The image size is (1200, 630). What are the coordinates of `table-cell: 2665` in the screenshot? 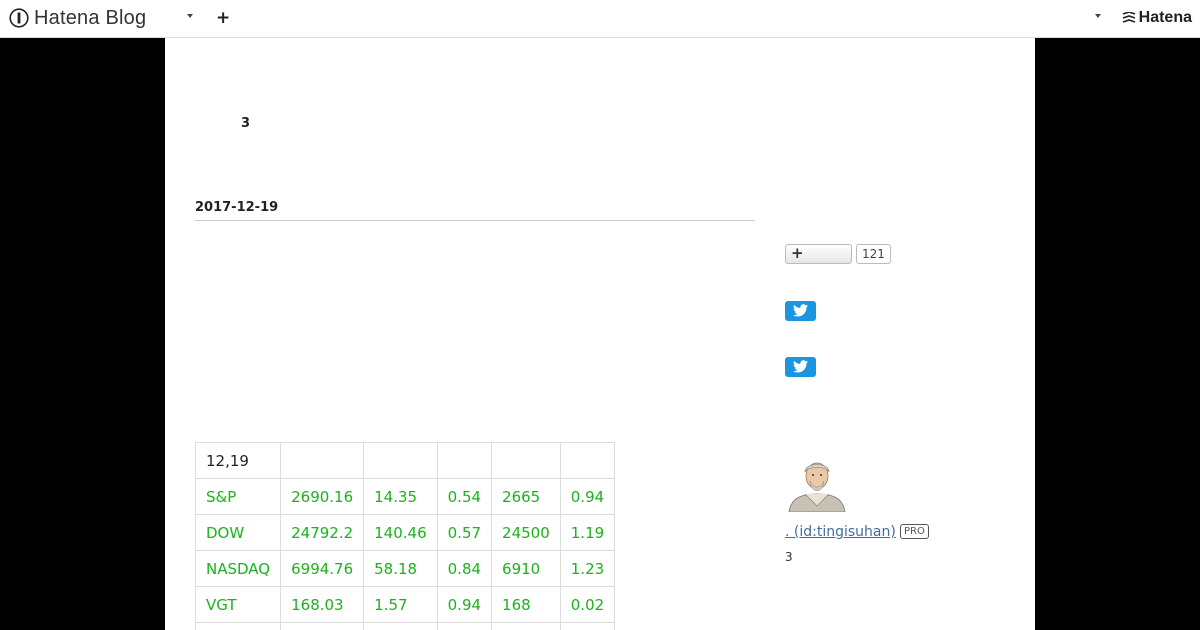 It's located at (526, 496).